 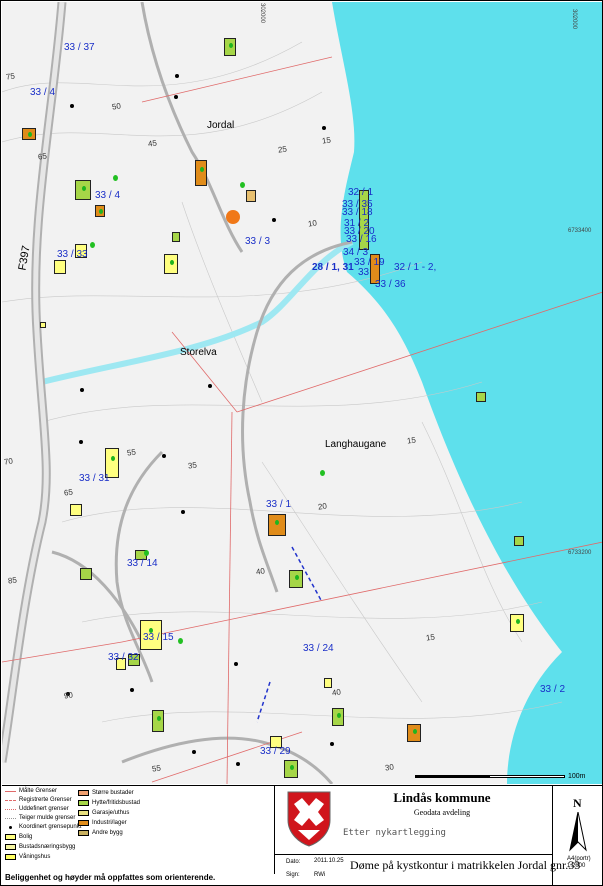 What do you see at coordinates (18, 837) in the screenshot?
I see `legend-item: Bolig` at bounding box center [18, 837].